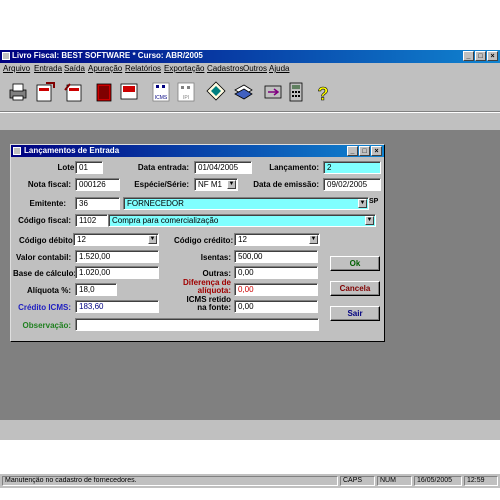 This screenshot has height=500, width=500. Describe the element at coordinates (161, 92) in the screenshot. I see `icms-icon: ICMS` at that location.